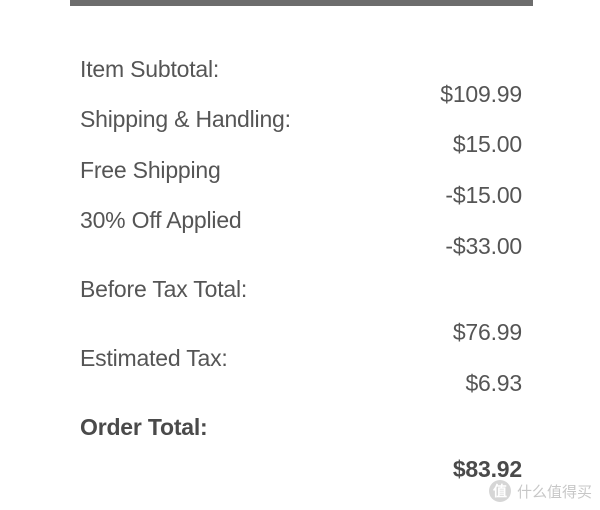 The image size is (600, 510). Describe the element at coordinates (481, 94) in the screenshot. I see `item-subtotal-value: $109.99` at that location.